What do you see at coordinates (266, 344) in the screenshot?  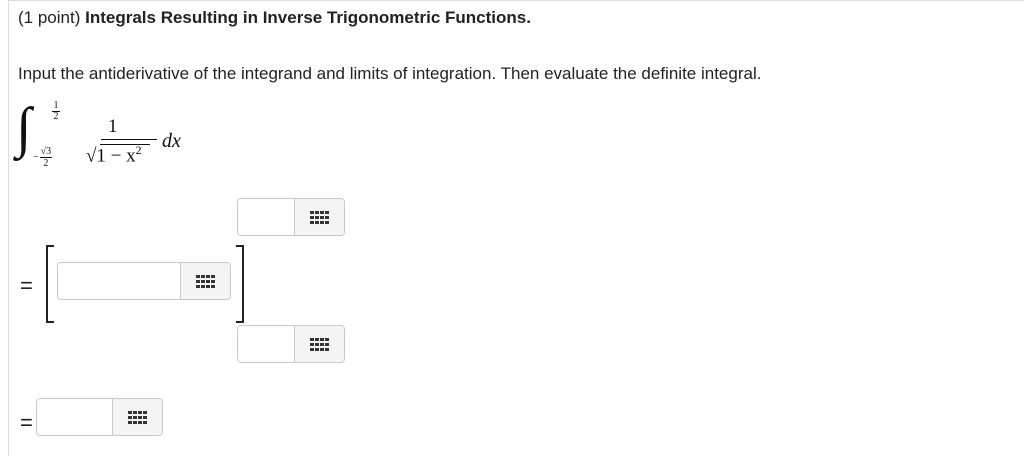 I see `lower-limit-input` at bounding box center [266, 344].